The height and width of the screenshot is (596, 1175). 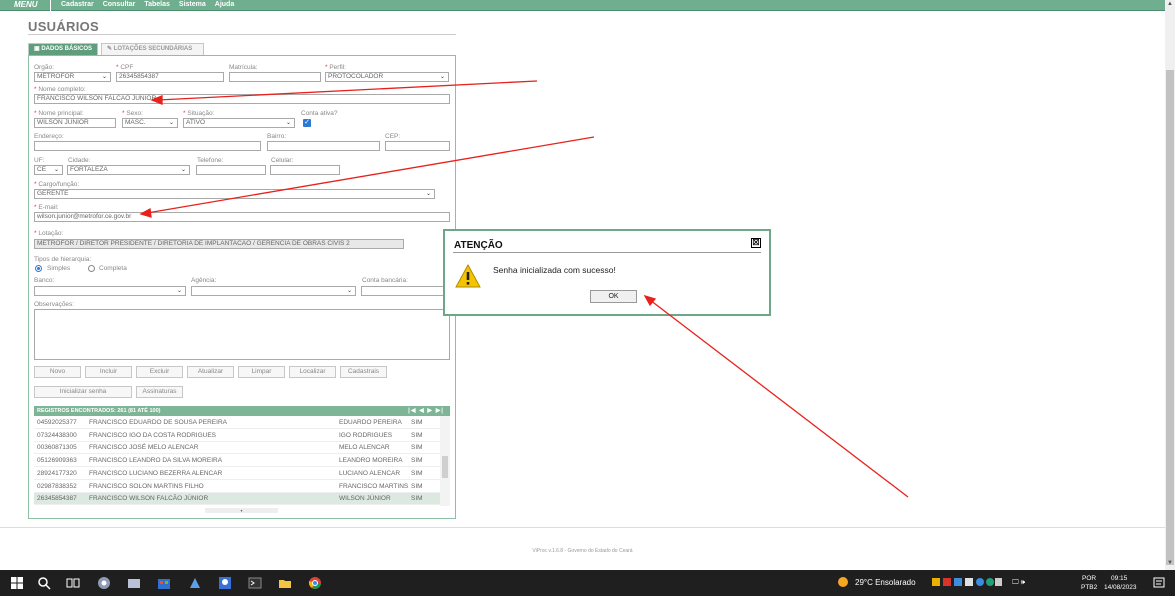 What do you see at coordinates (89, 169) in the screenshot?
I see `cidade-value: FORTALEZA` at bounding box center [89, 169].